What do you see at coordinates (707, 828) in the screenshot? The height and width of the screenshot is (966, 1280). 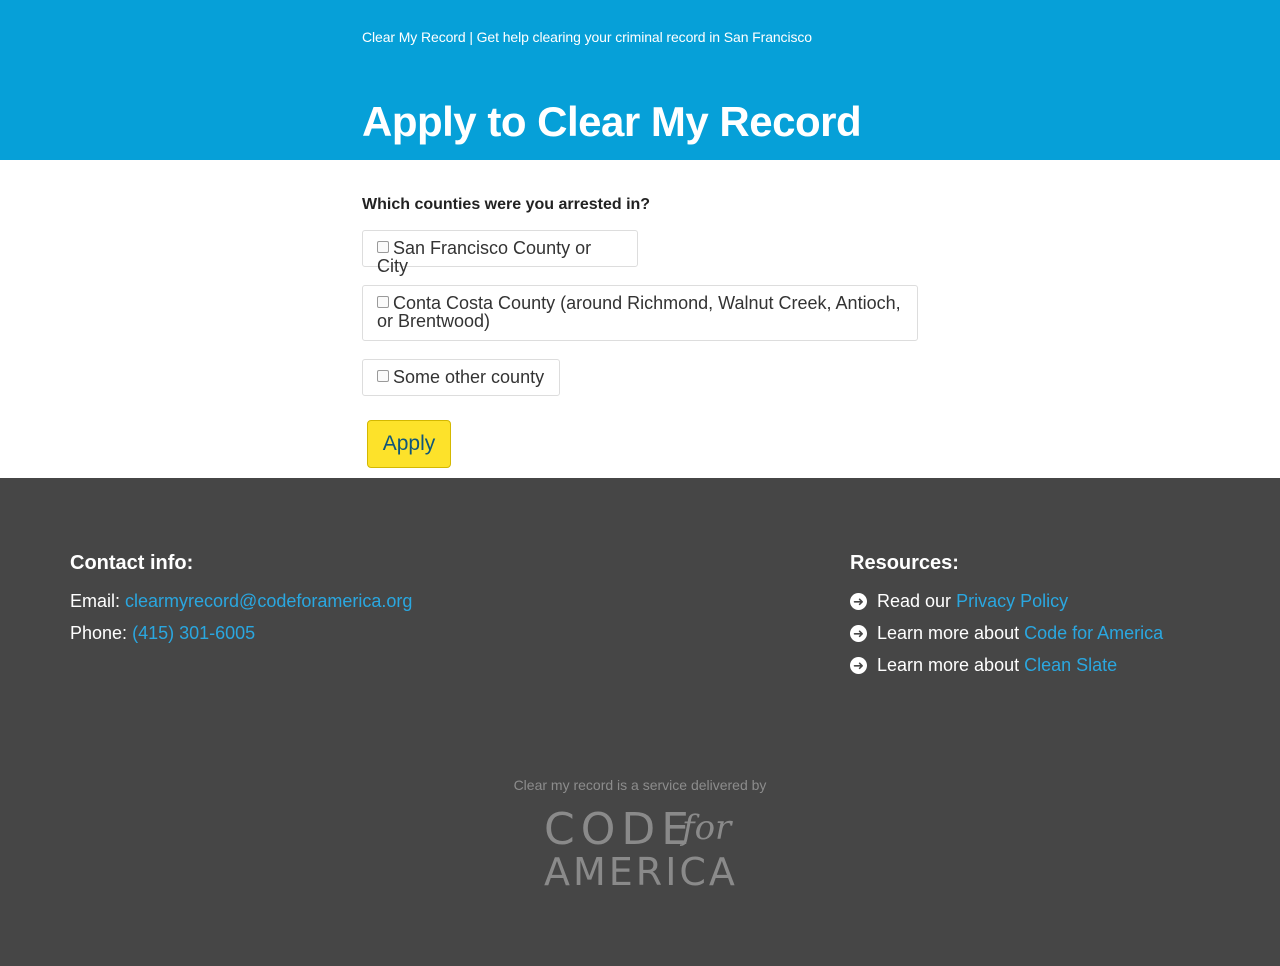 I see `logo-for: for` at bounding box center [707, 828].